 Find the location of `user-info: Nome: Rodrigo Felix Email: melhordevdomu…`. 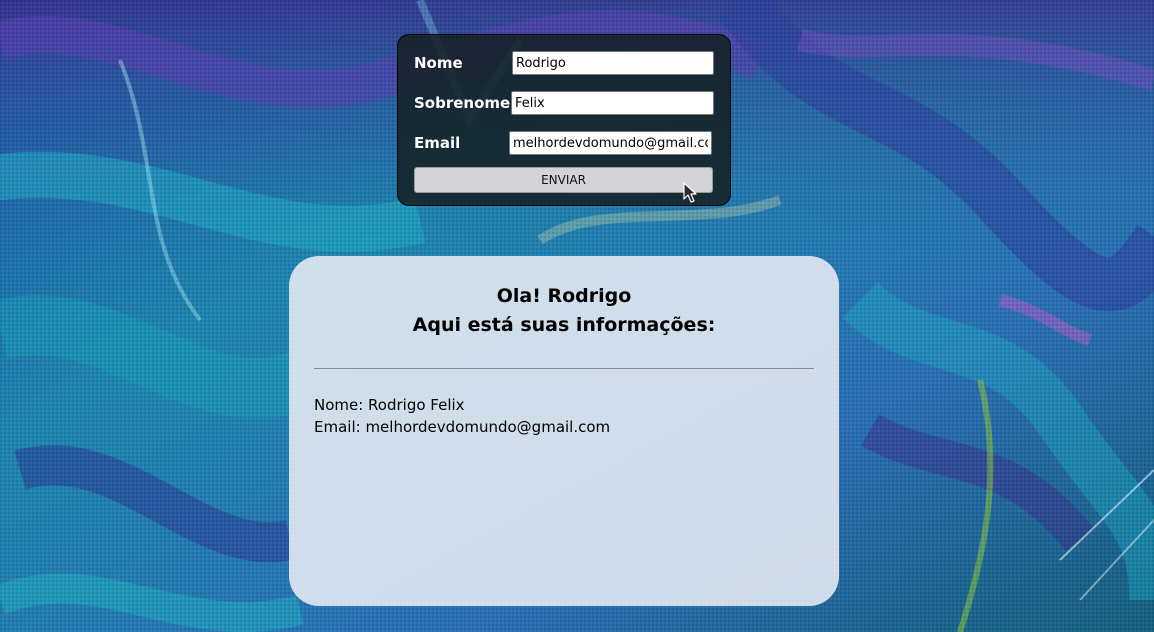

user-info: Nome: Rodrigo Felix Email: melhordevdomu… is located at coordinates (462, 416).